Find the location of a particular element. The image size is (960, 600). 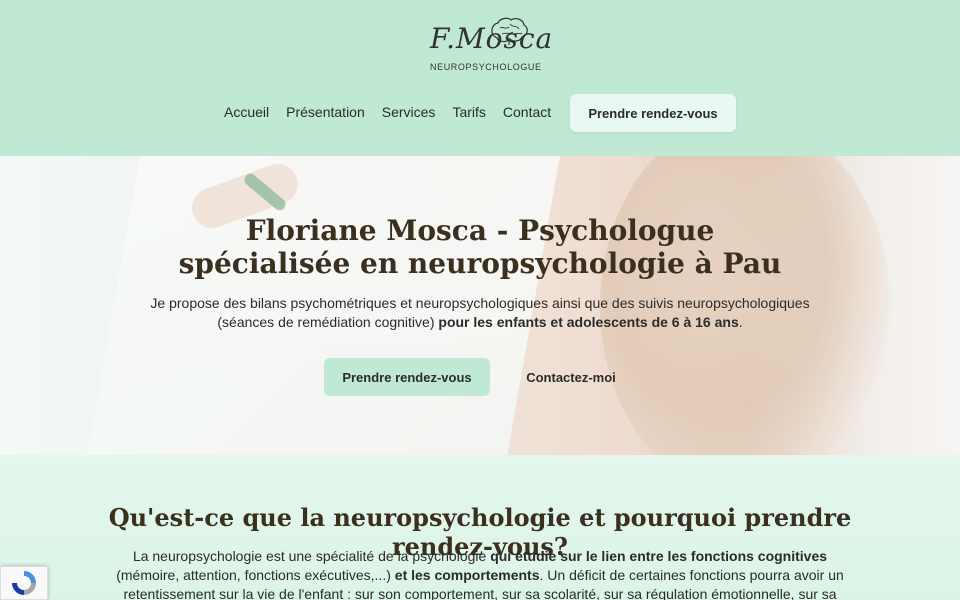

recaptcha-badge is located at coordinates (24, 583).